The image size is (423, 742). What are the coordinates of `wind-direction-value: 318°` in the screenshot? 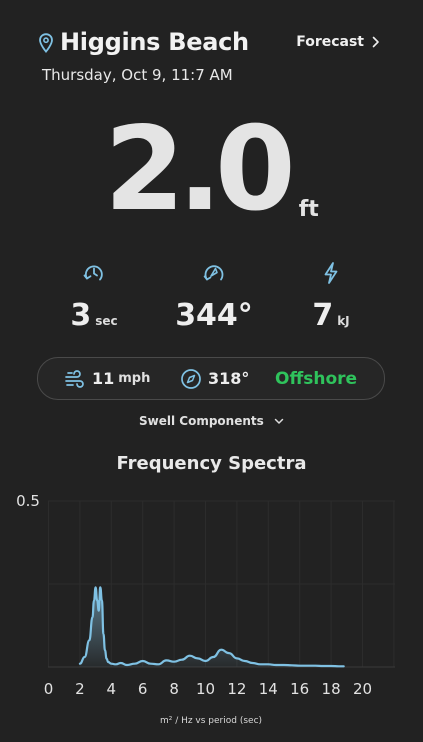 It's located at (229, 378).